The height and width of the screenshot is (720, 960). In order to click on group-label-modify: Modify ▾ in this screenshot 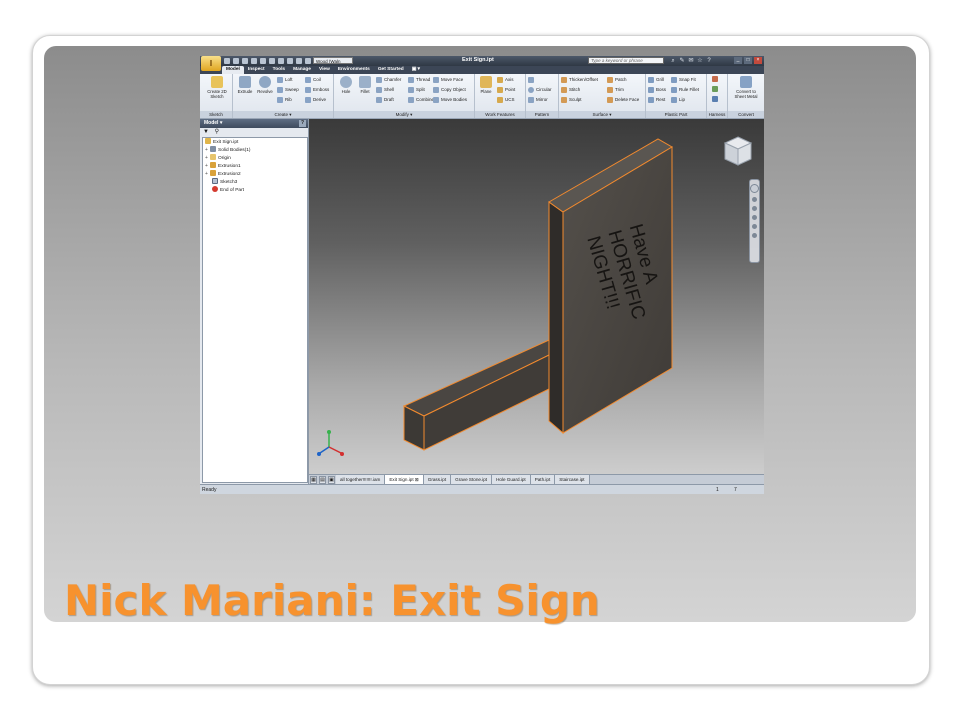, I will do `click(404, 114)`.